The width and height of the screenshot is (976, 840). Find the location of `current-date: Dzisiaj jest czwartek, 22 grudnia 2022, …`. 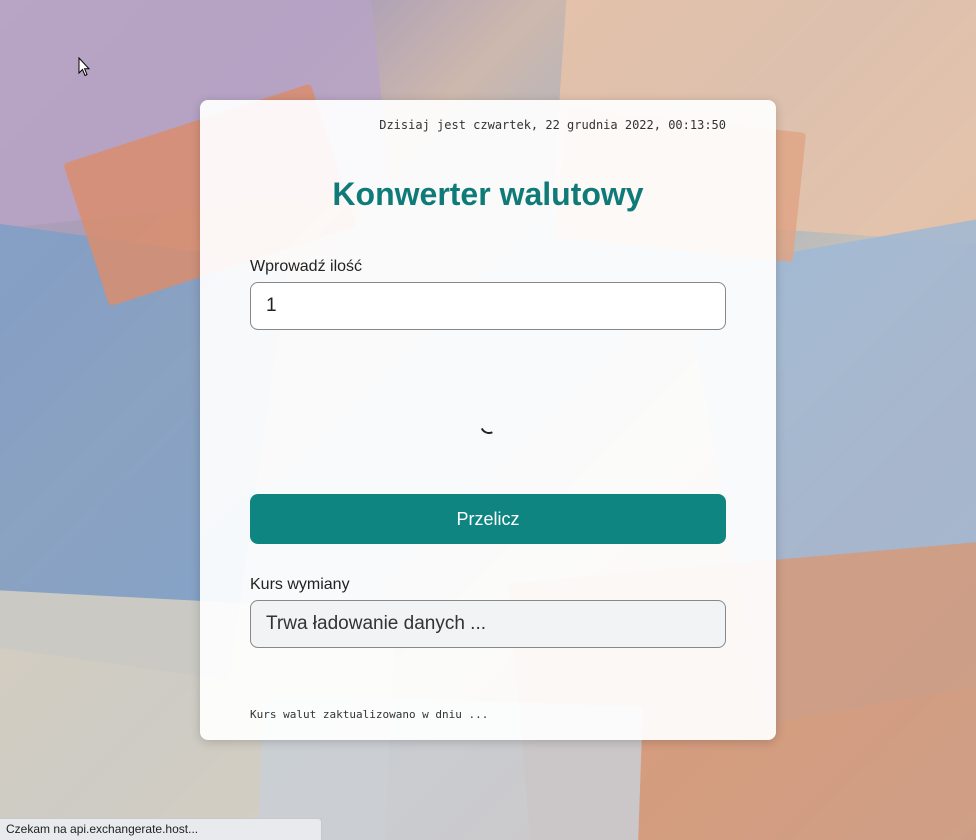

current-date: Dzisiaj jest czwartek, 22 grudnia 2022, … is located at coordinates (552, 125).